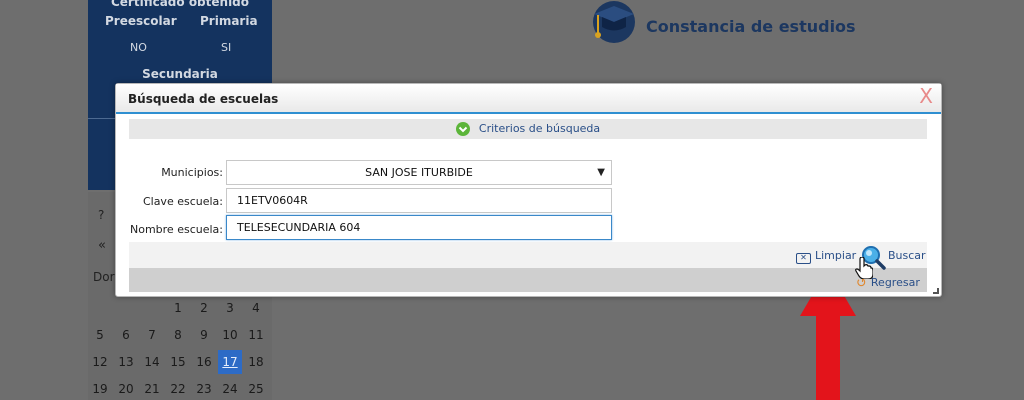 The width and height of the screenshot is (1024, 400). Describe the element at coordinates (126, 335) in the screenshot. I see `calendar-day: 6` at that location.